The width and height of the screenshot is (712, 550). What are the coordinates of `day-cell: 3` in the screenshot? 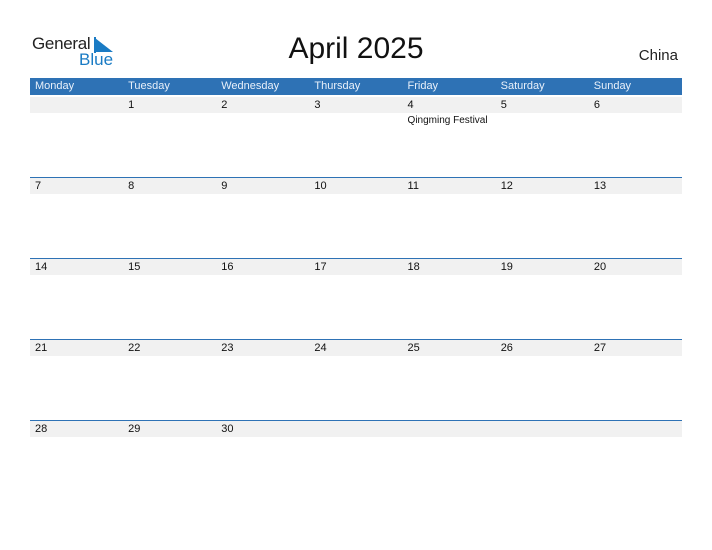 It's located at (355, 137).